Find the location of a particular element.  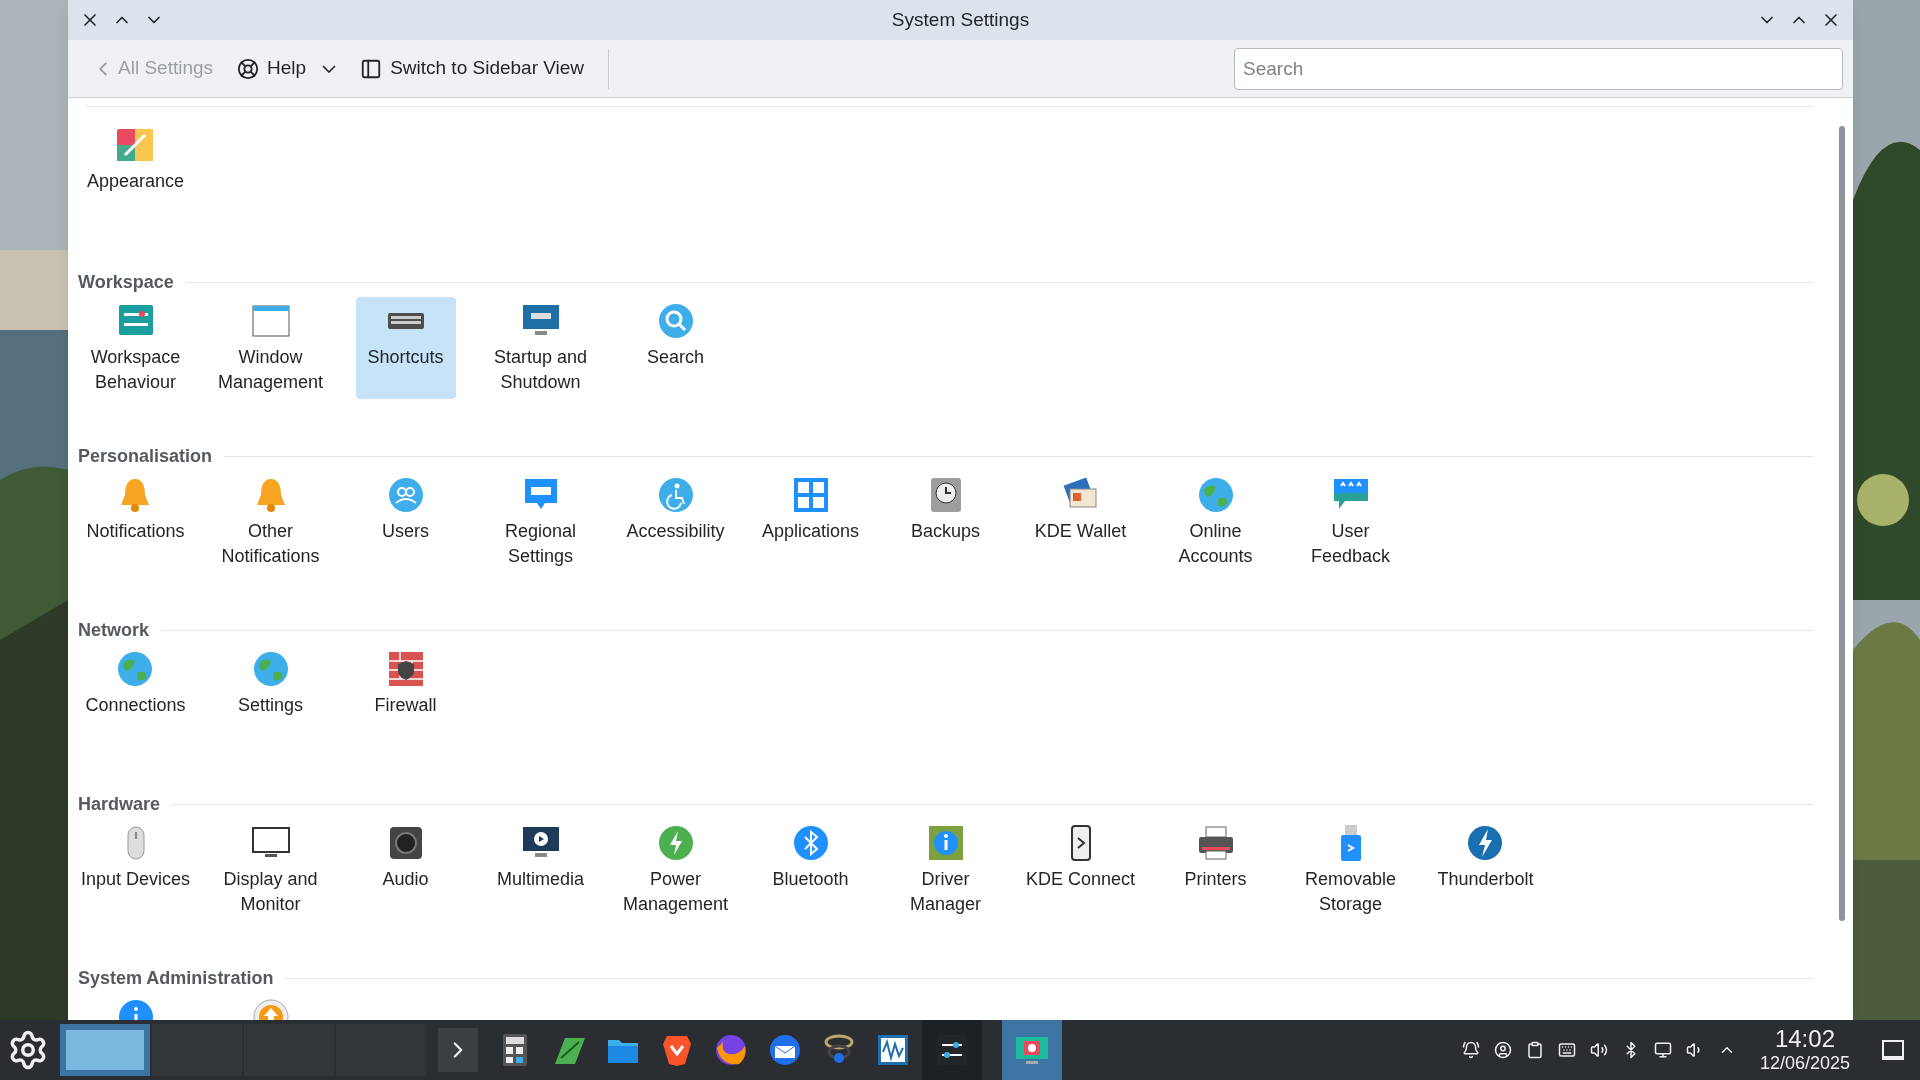

lifebuoy-icon is located at coordinates (248, 68).